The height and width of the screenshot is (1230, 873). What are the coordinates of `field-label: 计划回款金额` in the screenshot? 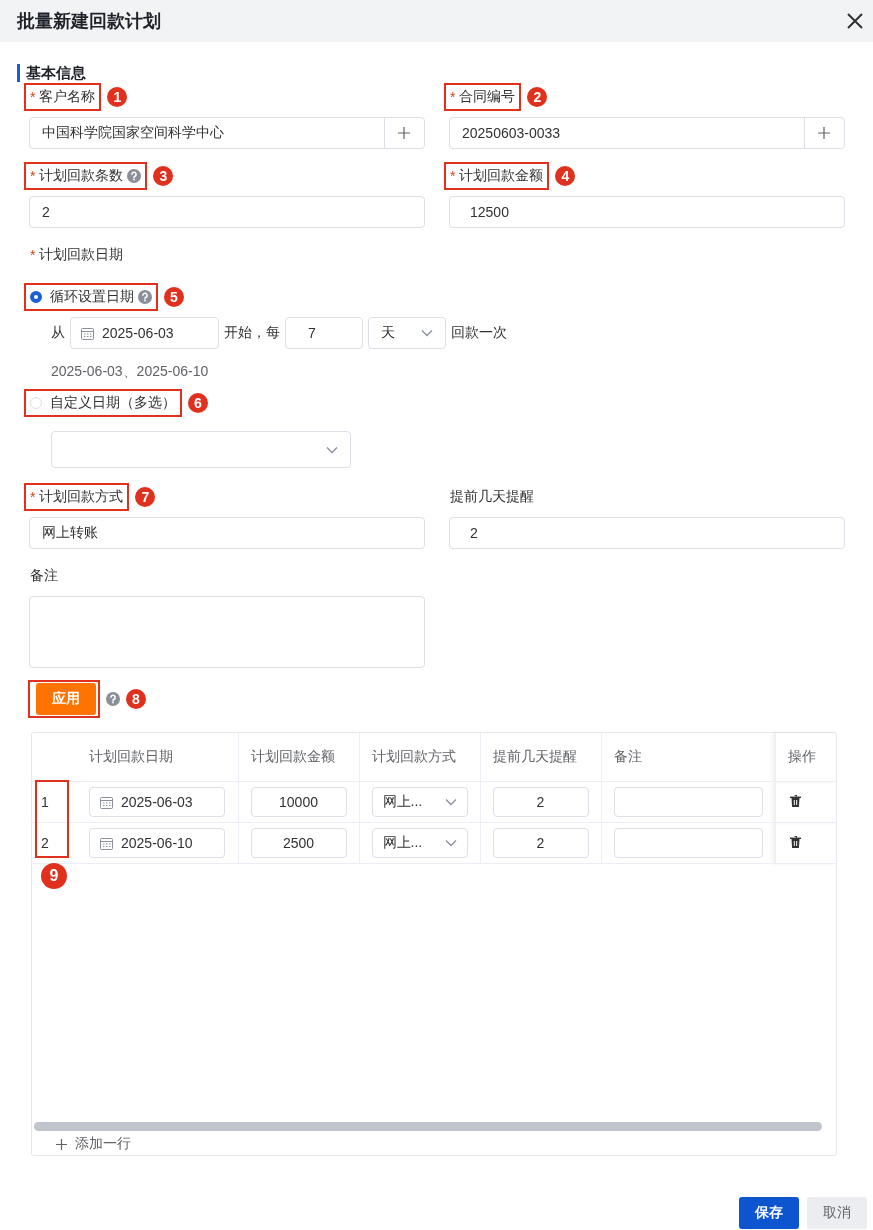 It's located at (501, 176).